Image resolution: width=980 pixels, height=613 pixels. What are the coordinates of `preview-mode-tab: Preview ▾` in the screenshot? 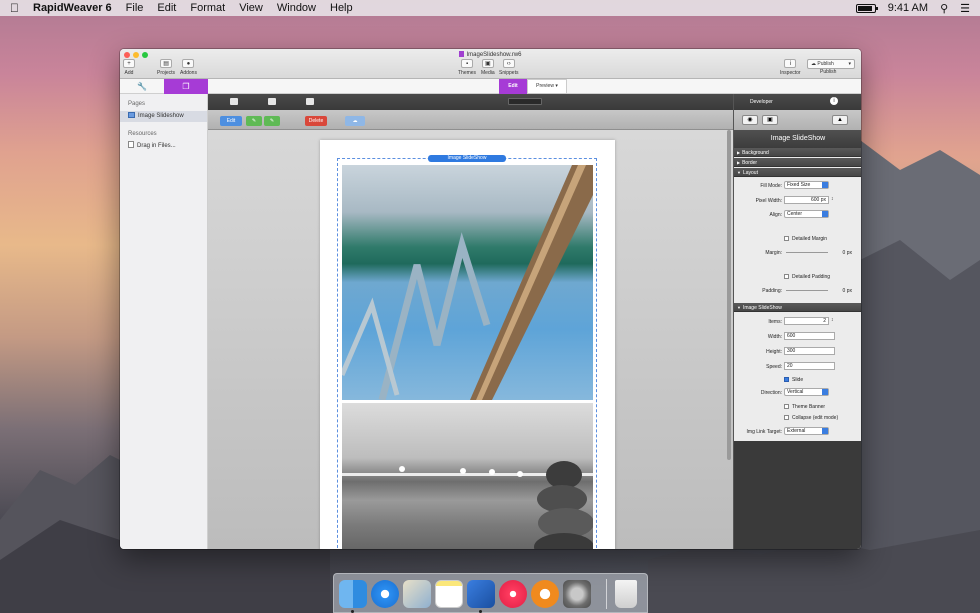 It's located at (547, 86).